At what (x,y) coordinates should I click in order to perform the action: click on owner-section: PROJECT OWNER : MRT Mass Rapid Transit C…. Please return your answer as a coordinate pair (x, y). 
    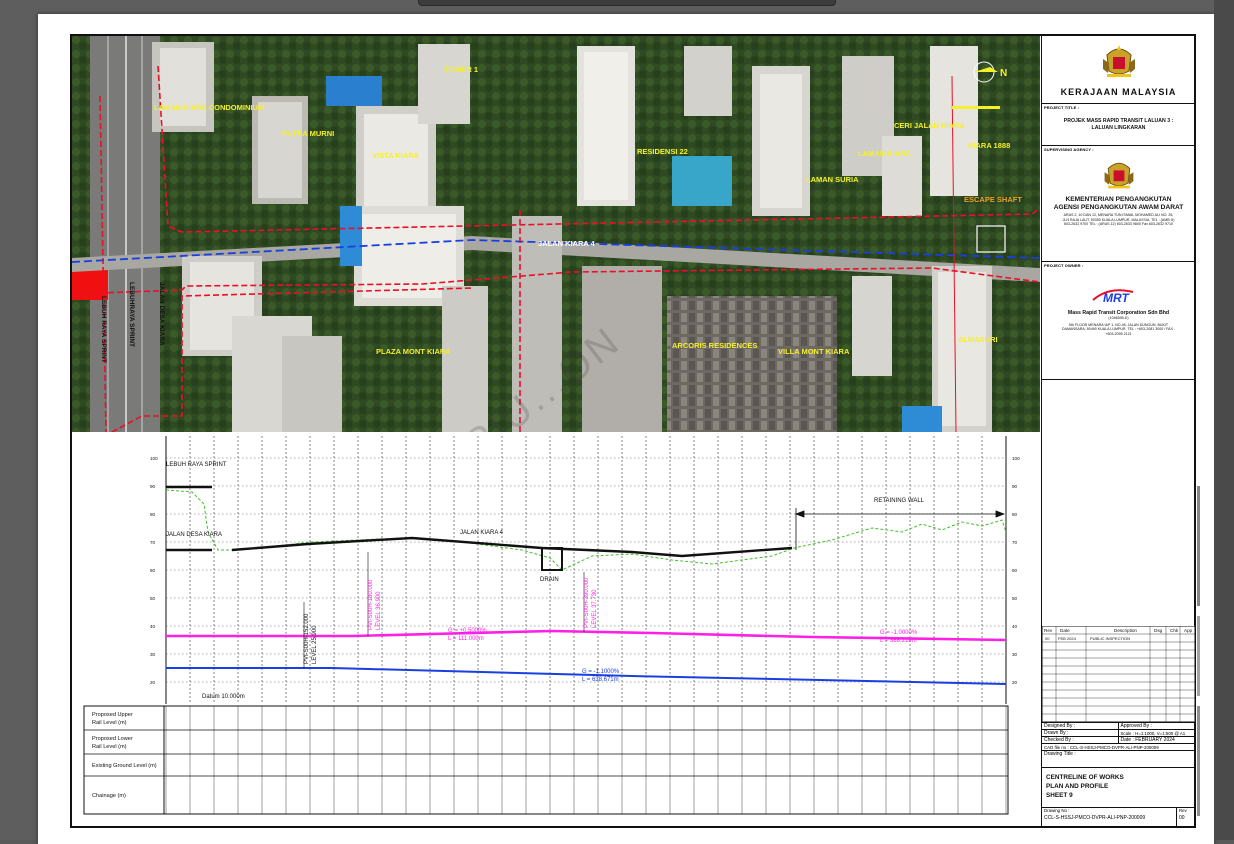
    Looking at the image, I should click on (1118, 321).